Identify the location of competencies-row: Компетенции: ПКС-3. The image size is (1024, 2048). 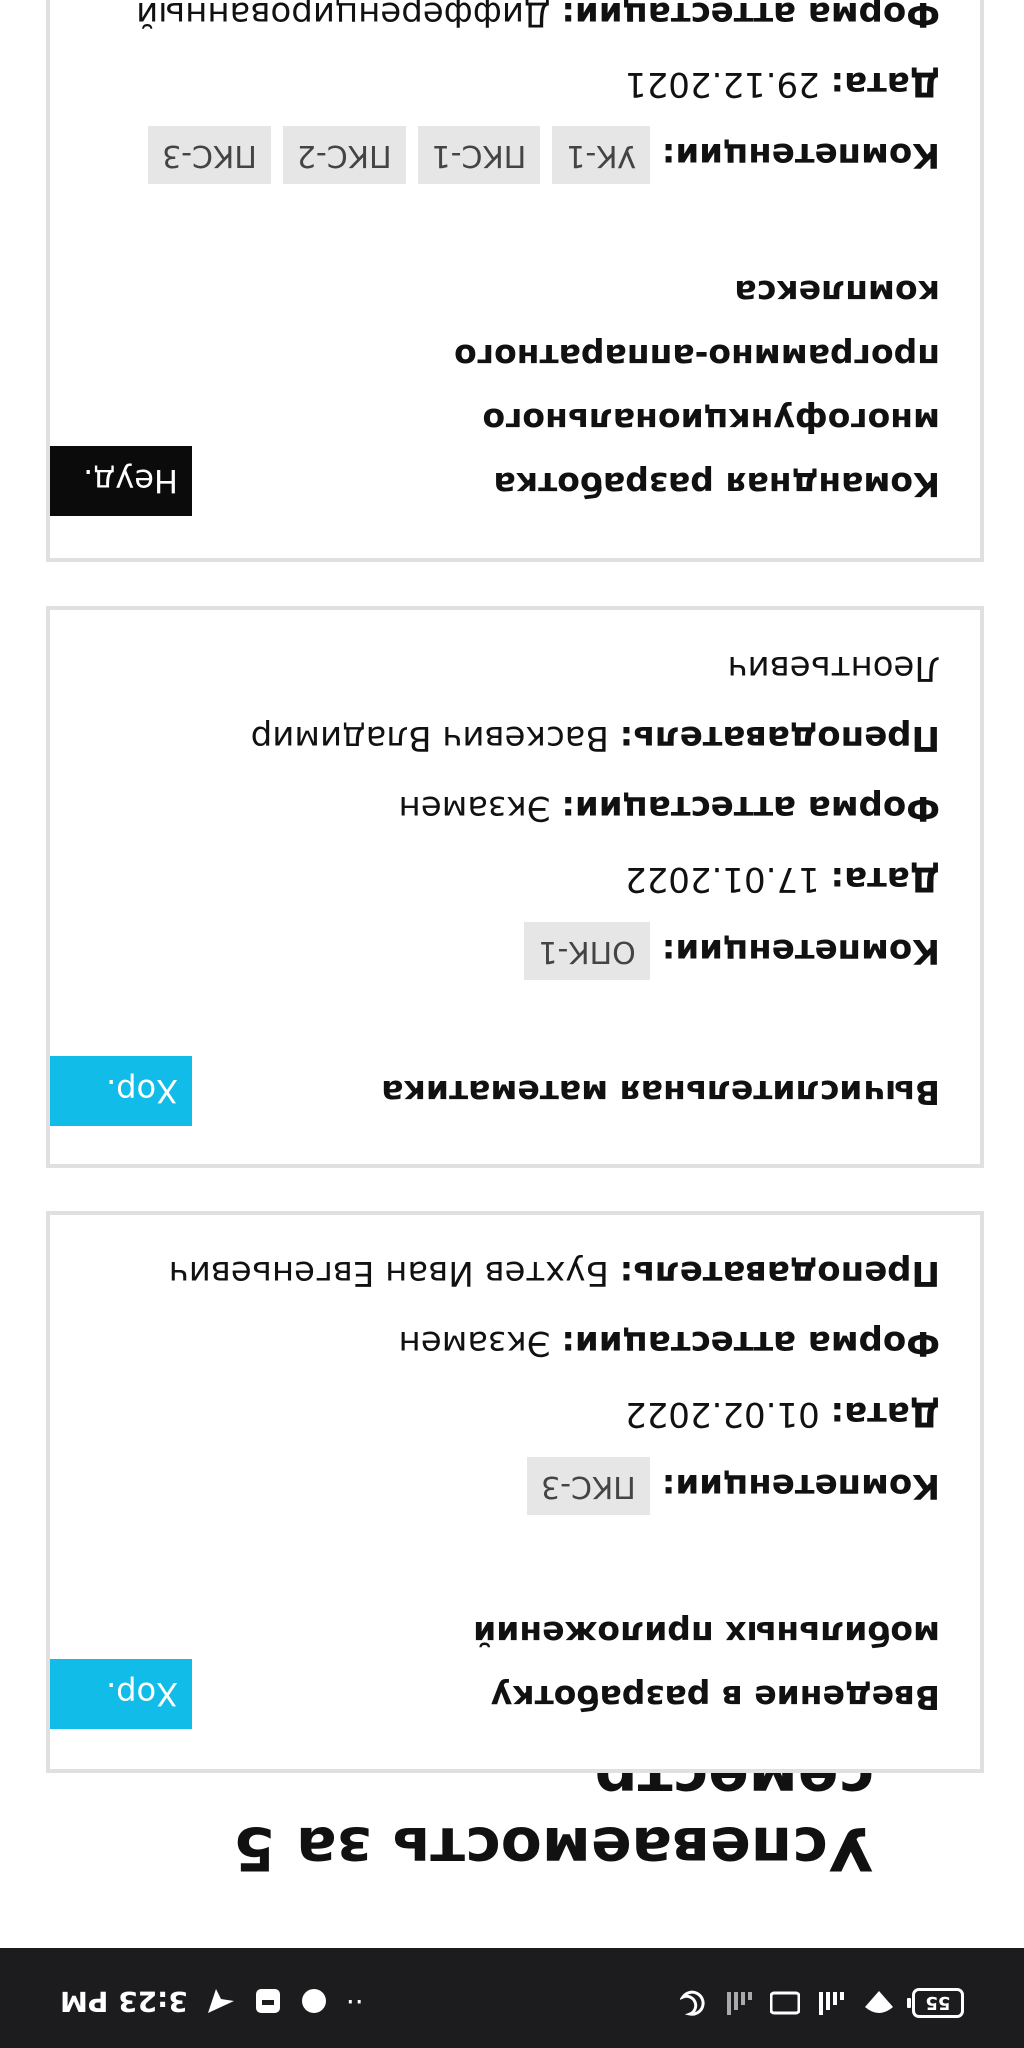
(733, 1486).